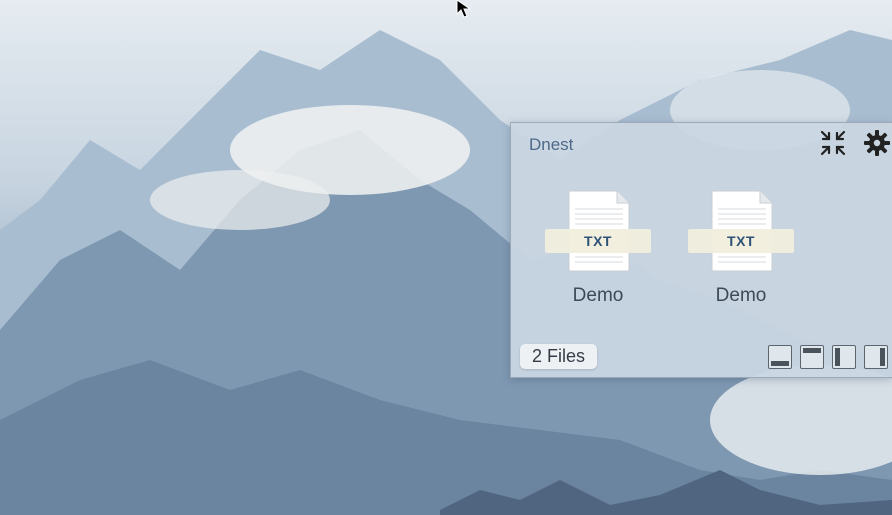 The width and height of the screenshot is (892, 515). I want to click on mouse-cursor-icon, so click(464, 9).